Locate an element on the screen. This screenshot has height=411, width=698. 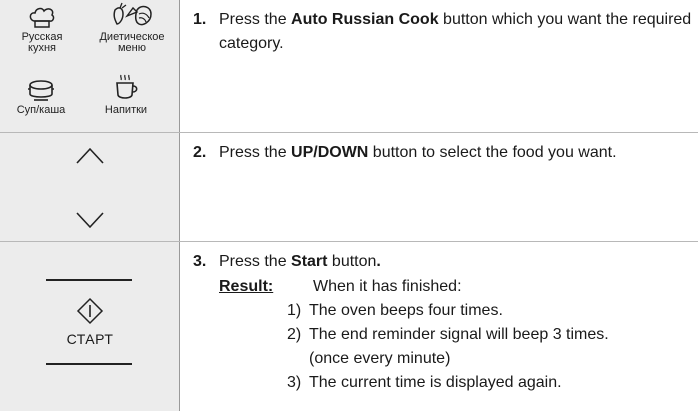
step-3-post: button is located at coordinates (352, 261).